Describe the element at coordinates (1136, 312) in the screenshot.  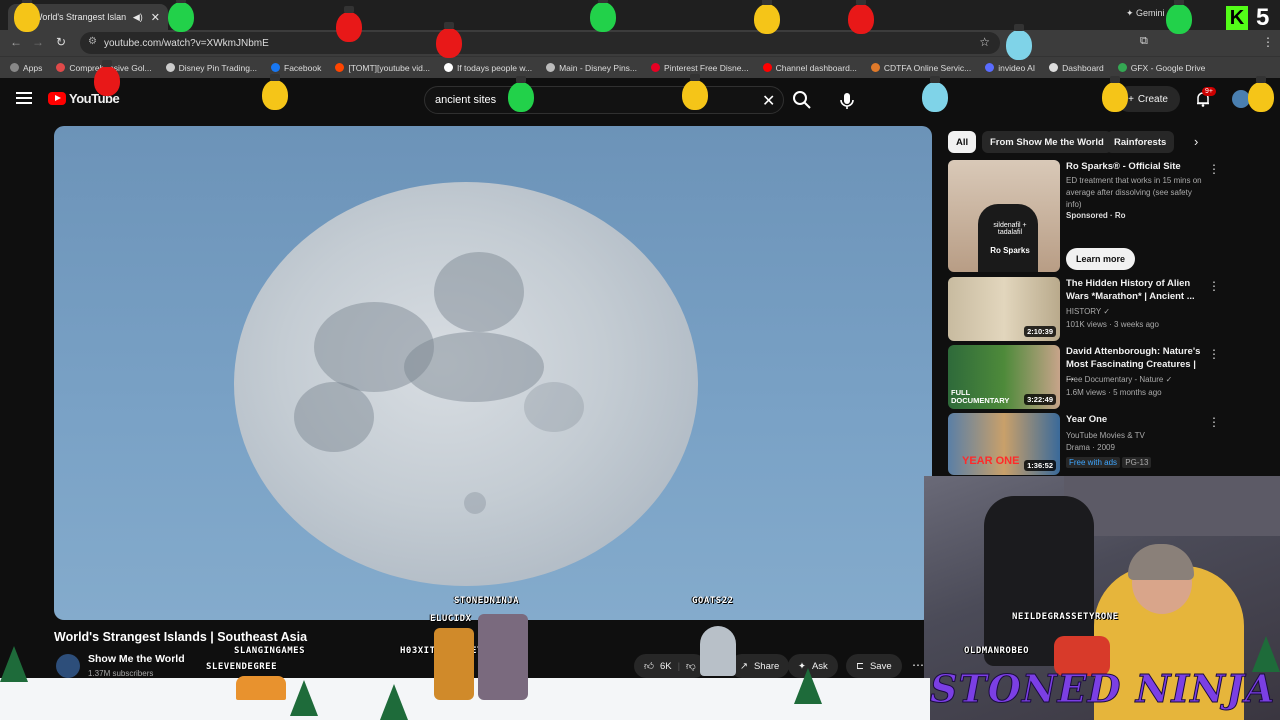
I see `rec-channel: HISTORY ✓` at that location.